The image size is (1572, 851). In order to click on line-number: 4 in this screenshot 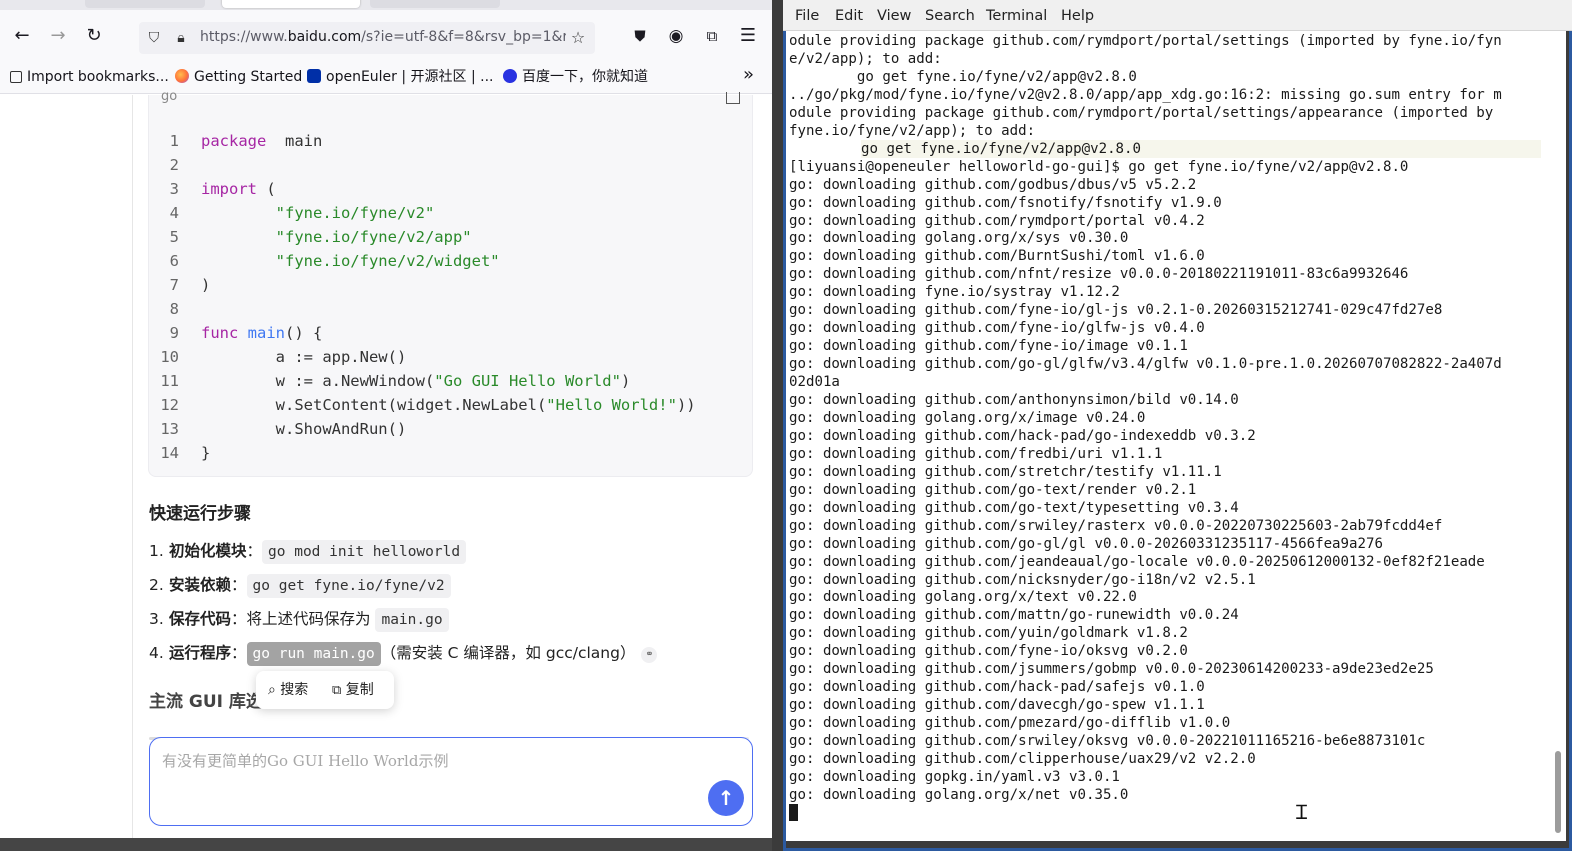, I will do `click(174, 213)`.